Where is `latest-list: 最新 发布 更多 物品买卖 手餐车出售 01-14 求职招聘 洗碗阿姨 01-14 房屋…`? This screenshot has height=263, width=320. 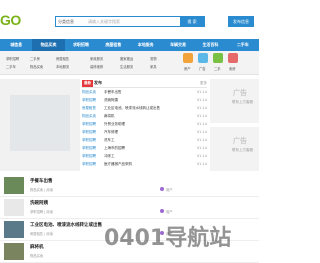
latest-list: 最新 发布 更多 物品买卖 手餐车出售 01-14 求职招聘 洗碗阿姨 01-14 房屋… is located at coordinates (144, 125).